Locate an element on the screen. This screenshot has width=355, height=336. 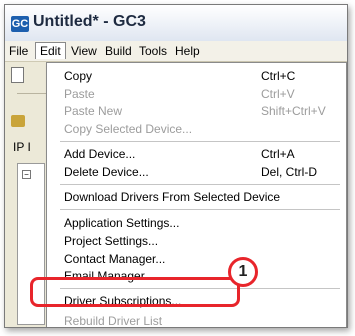
menu-build: Build is located at coordinates (118, 51).